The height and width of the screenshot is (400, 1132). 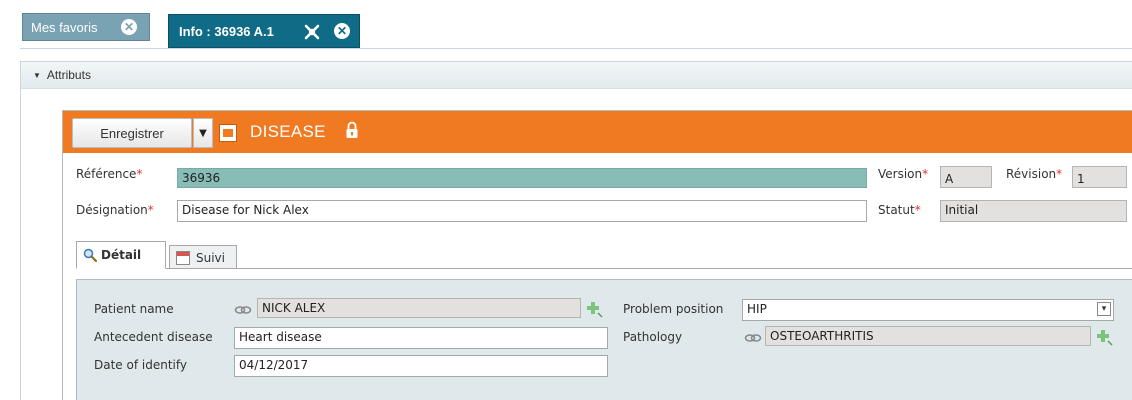 What do you see at coordinates (896, 210) in the screenshot?
I see `status-label-text: Statut` at bounding box center [896, 210].